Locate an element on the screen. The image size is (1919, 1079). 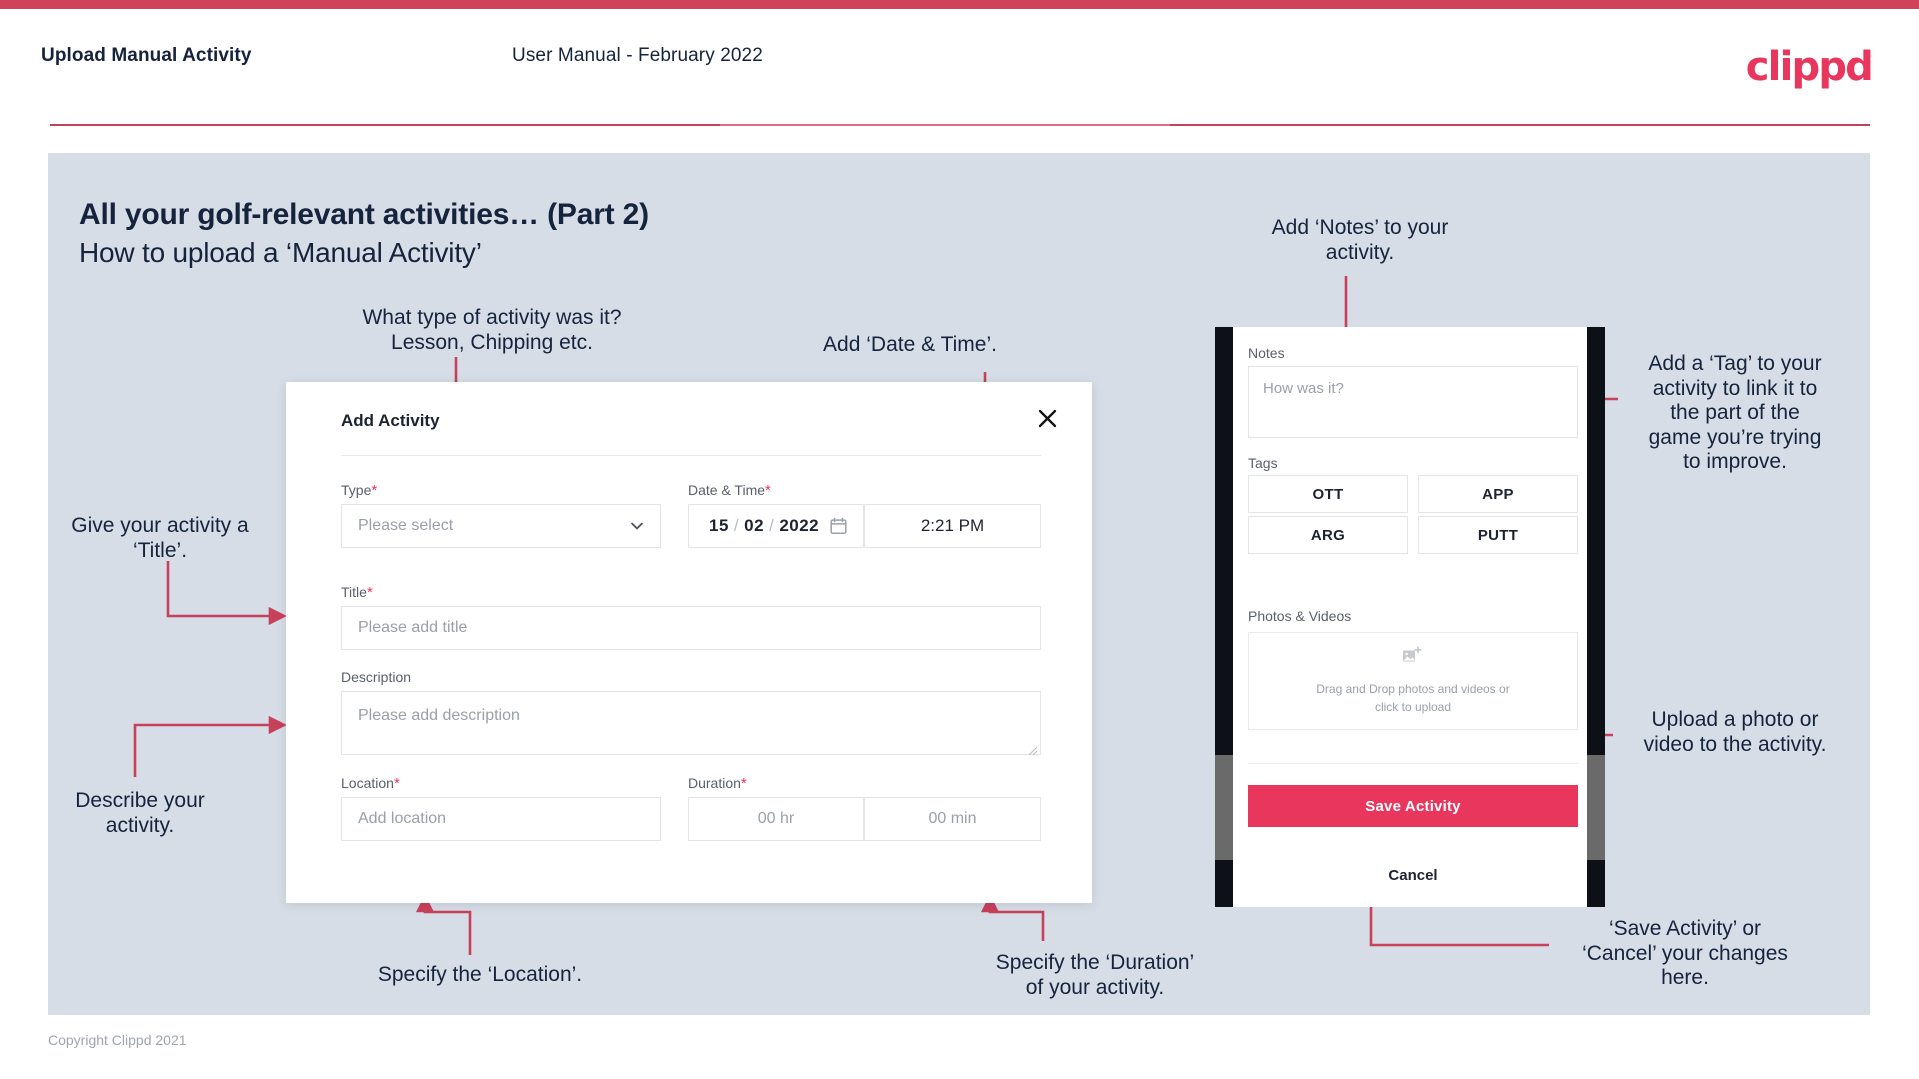
type-select: Please select is located at coordinates (501, 526).